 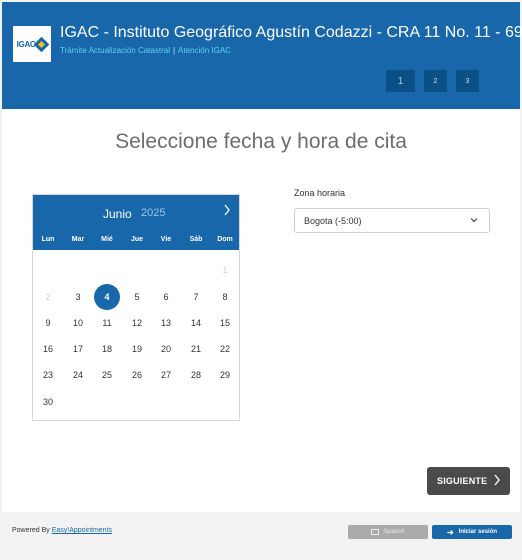 I want to click on powered-by-prefix: Powered By, so click(x=31, y=530).